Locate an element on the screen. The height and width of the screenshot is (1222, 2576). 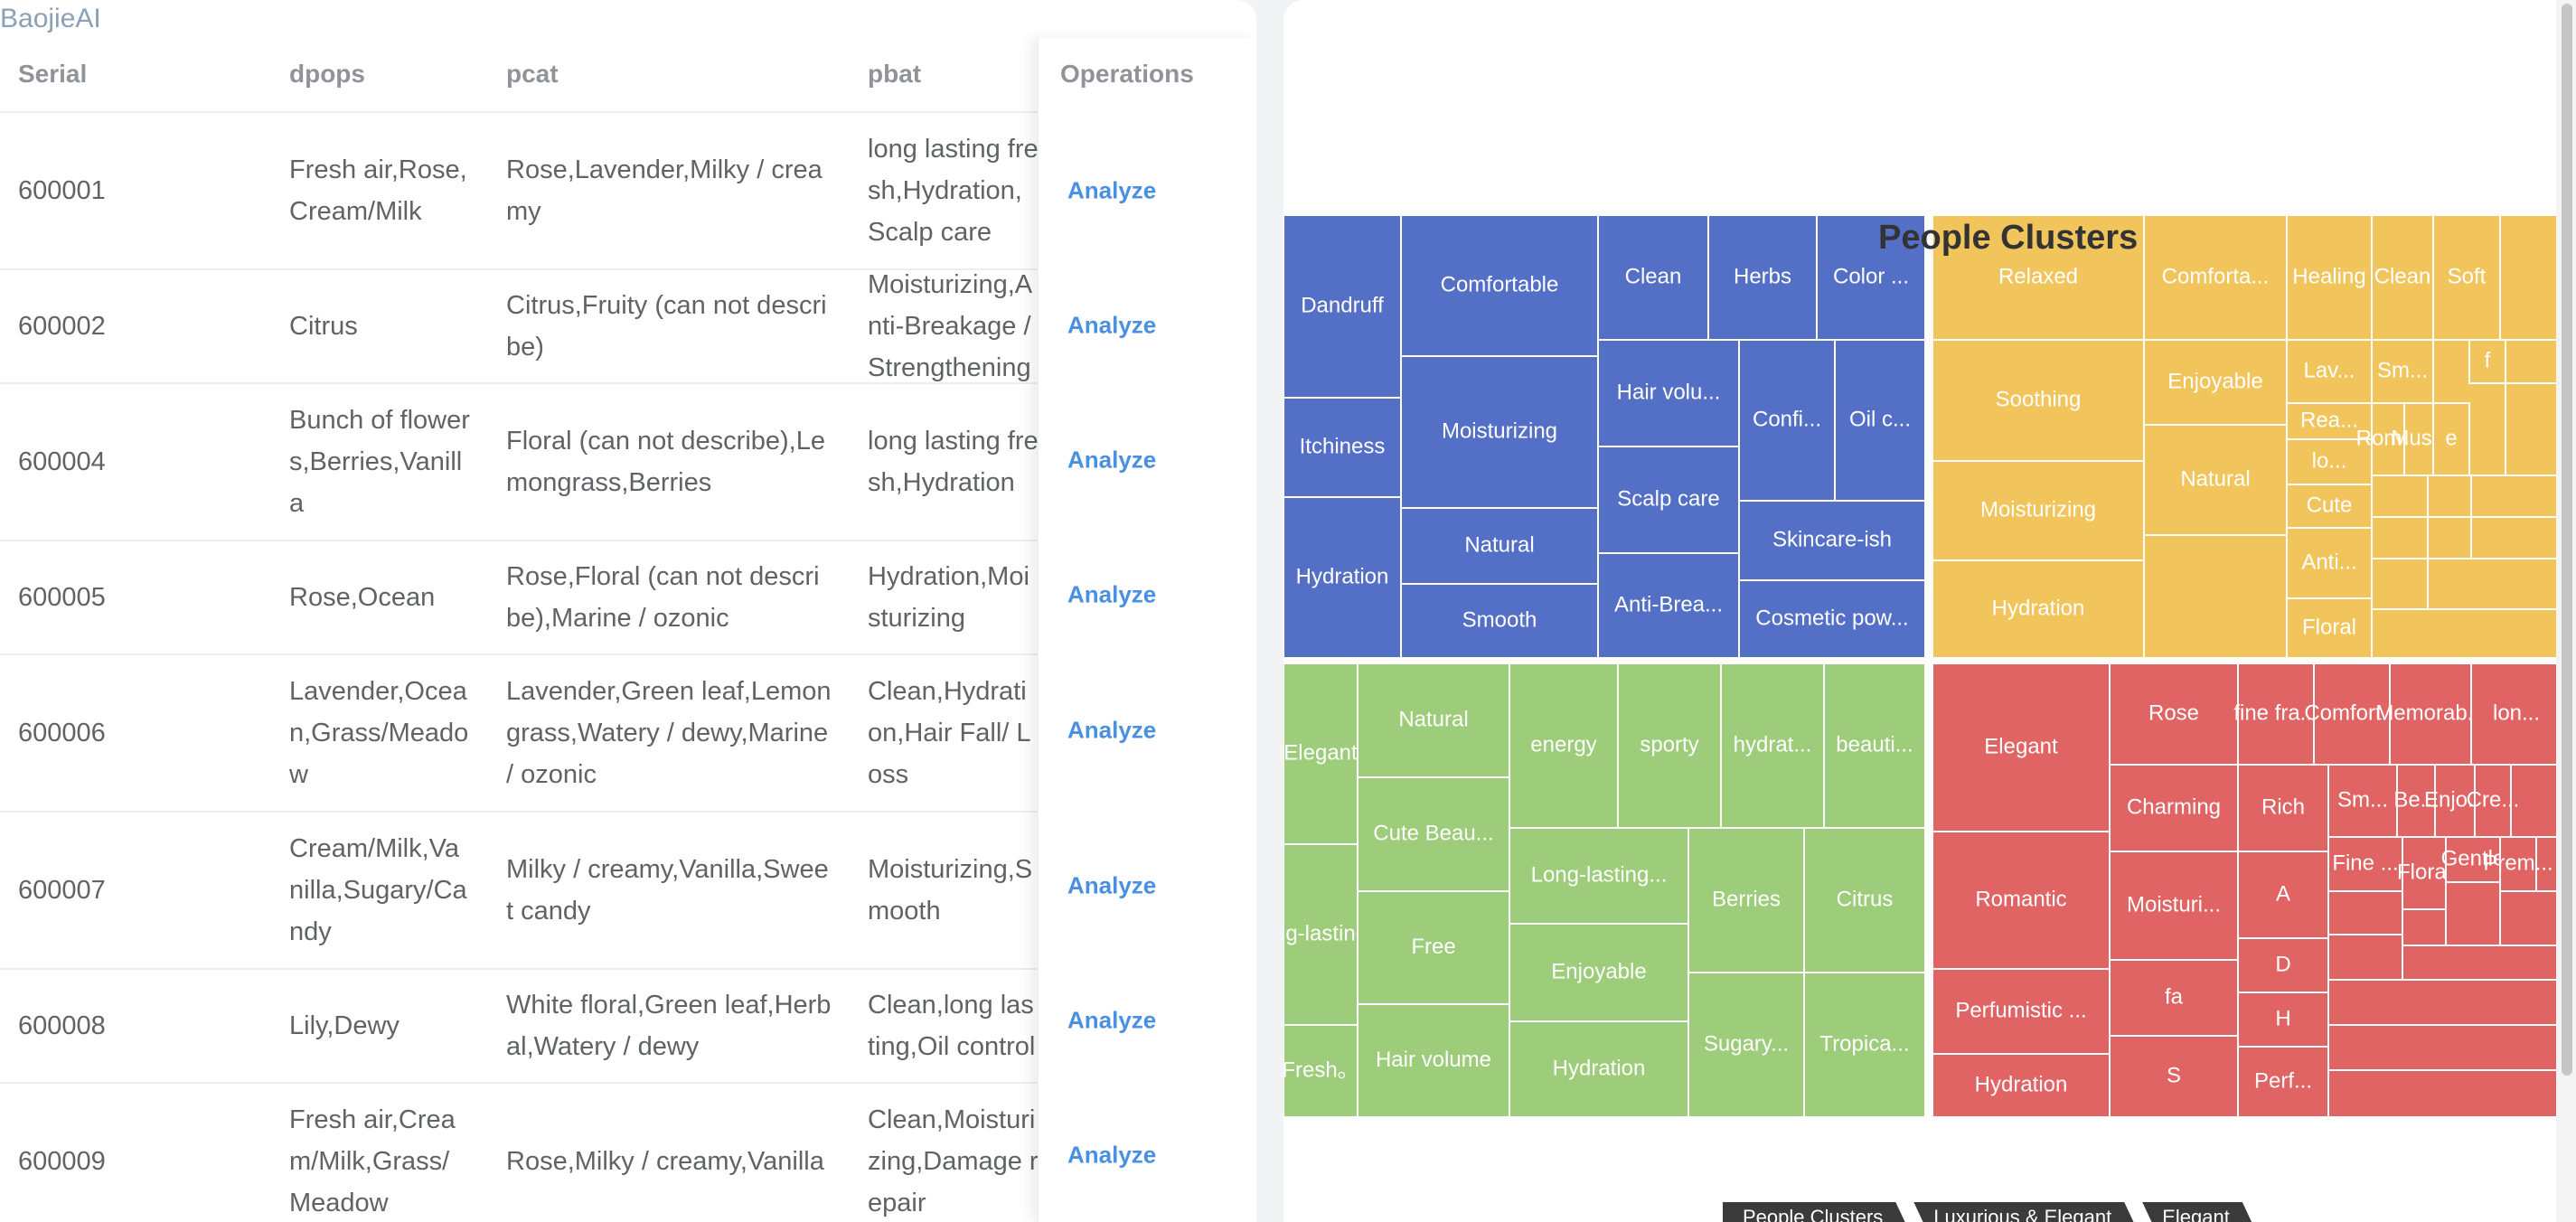
treemap-node-label: Elegant is located at coordinates (1320, 753).